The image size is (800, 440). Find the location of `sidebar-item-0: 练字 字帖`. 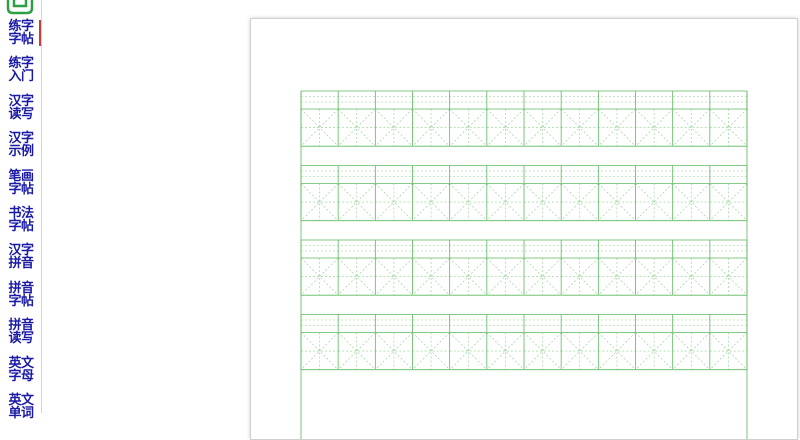

sidebar-item-0: 练字 字帖 is located at coordinates (22, 33).